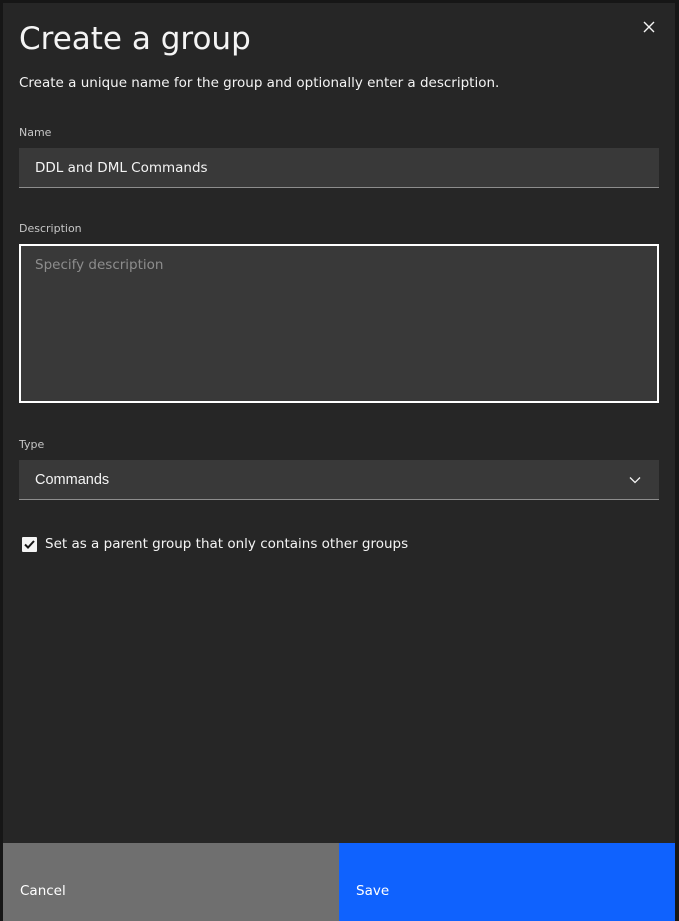 The width and height of the screenshot is (679, 921). I want to click on save-button: Save, so click(507, 882).